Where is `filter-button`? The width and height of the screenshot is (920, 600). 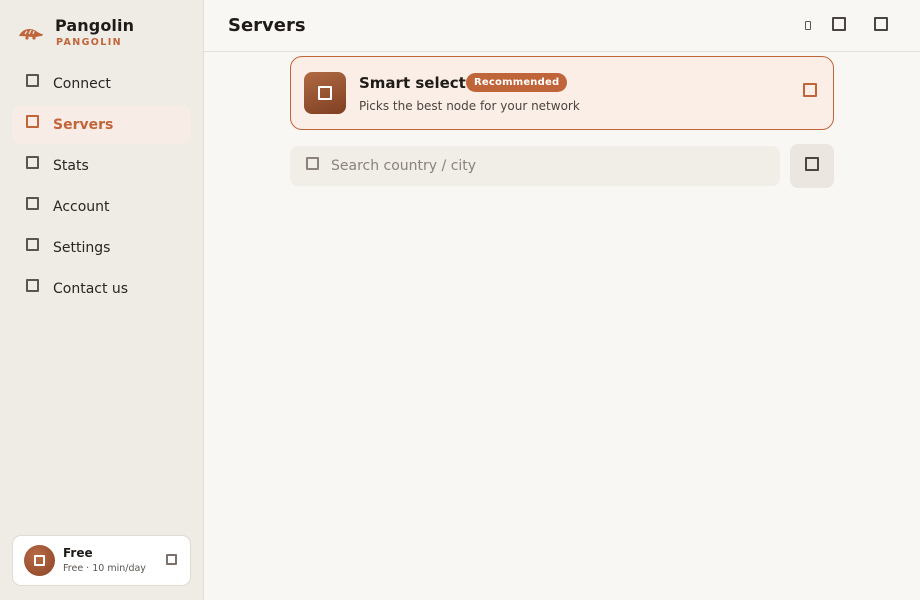 filter-button is located at coordinates (812, 166).